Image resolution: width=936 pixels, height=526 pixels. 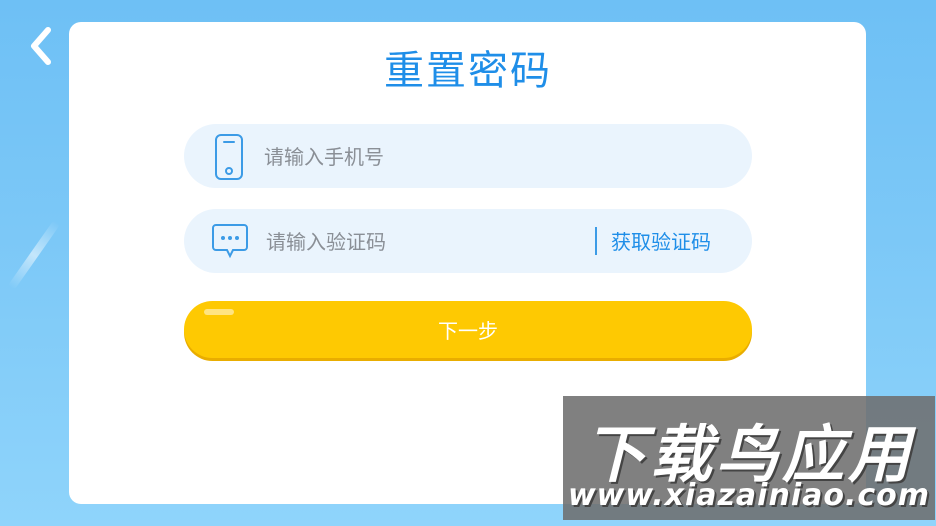 I want to click on smartphone-icon, so click(x=229, y=157).